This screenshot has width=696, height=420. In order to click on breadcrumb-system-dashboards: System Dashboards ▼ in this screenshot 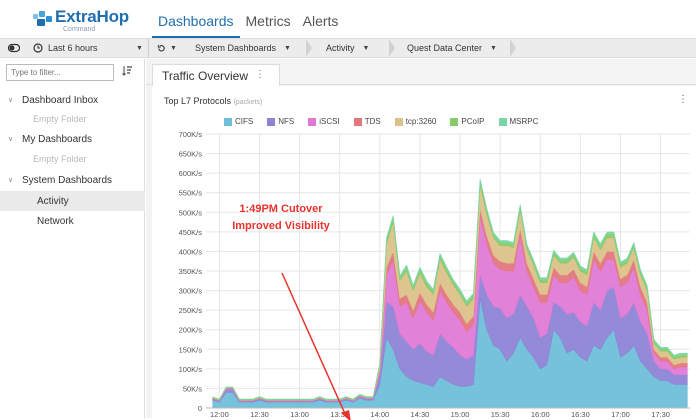, I will do `click(243, 48)`.